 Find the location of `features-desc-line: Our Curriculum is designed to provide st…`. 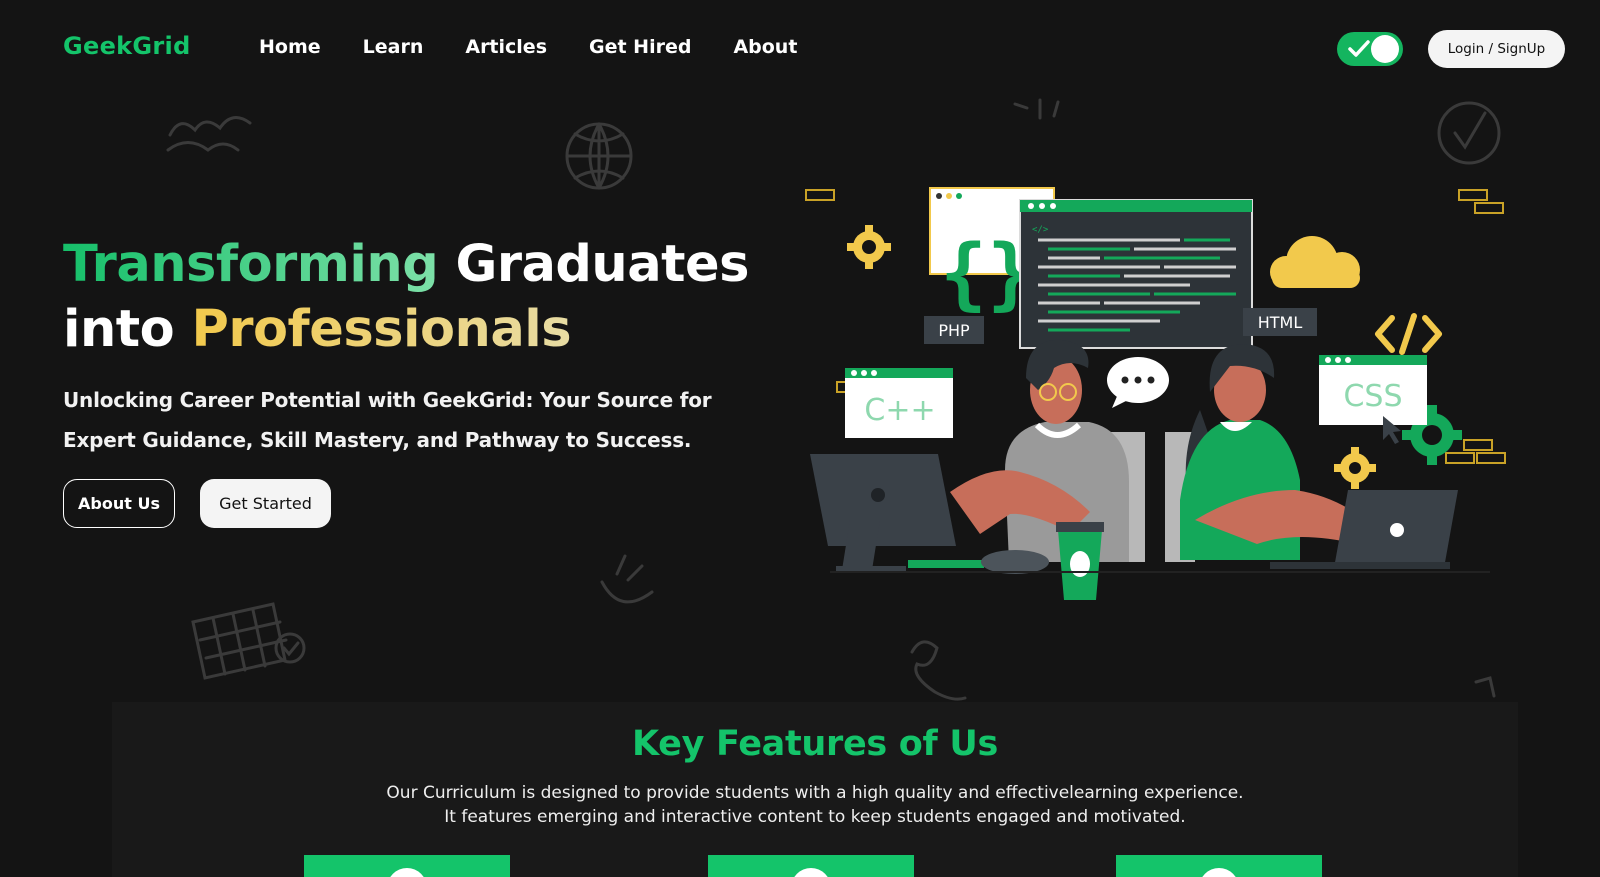

features-desc-line: Our Curriculum is designed to provide st… is located at coordinates (815, 793).